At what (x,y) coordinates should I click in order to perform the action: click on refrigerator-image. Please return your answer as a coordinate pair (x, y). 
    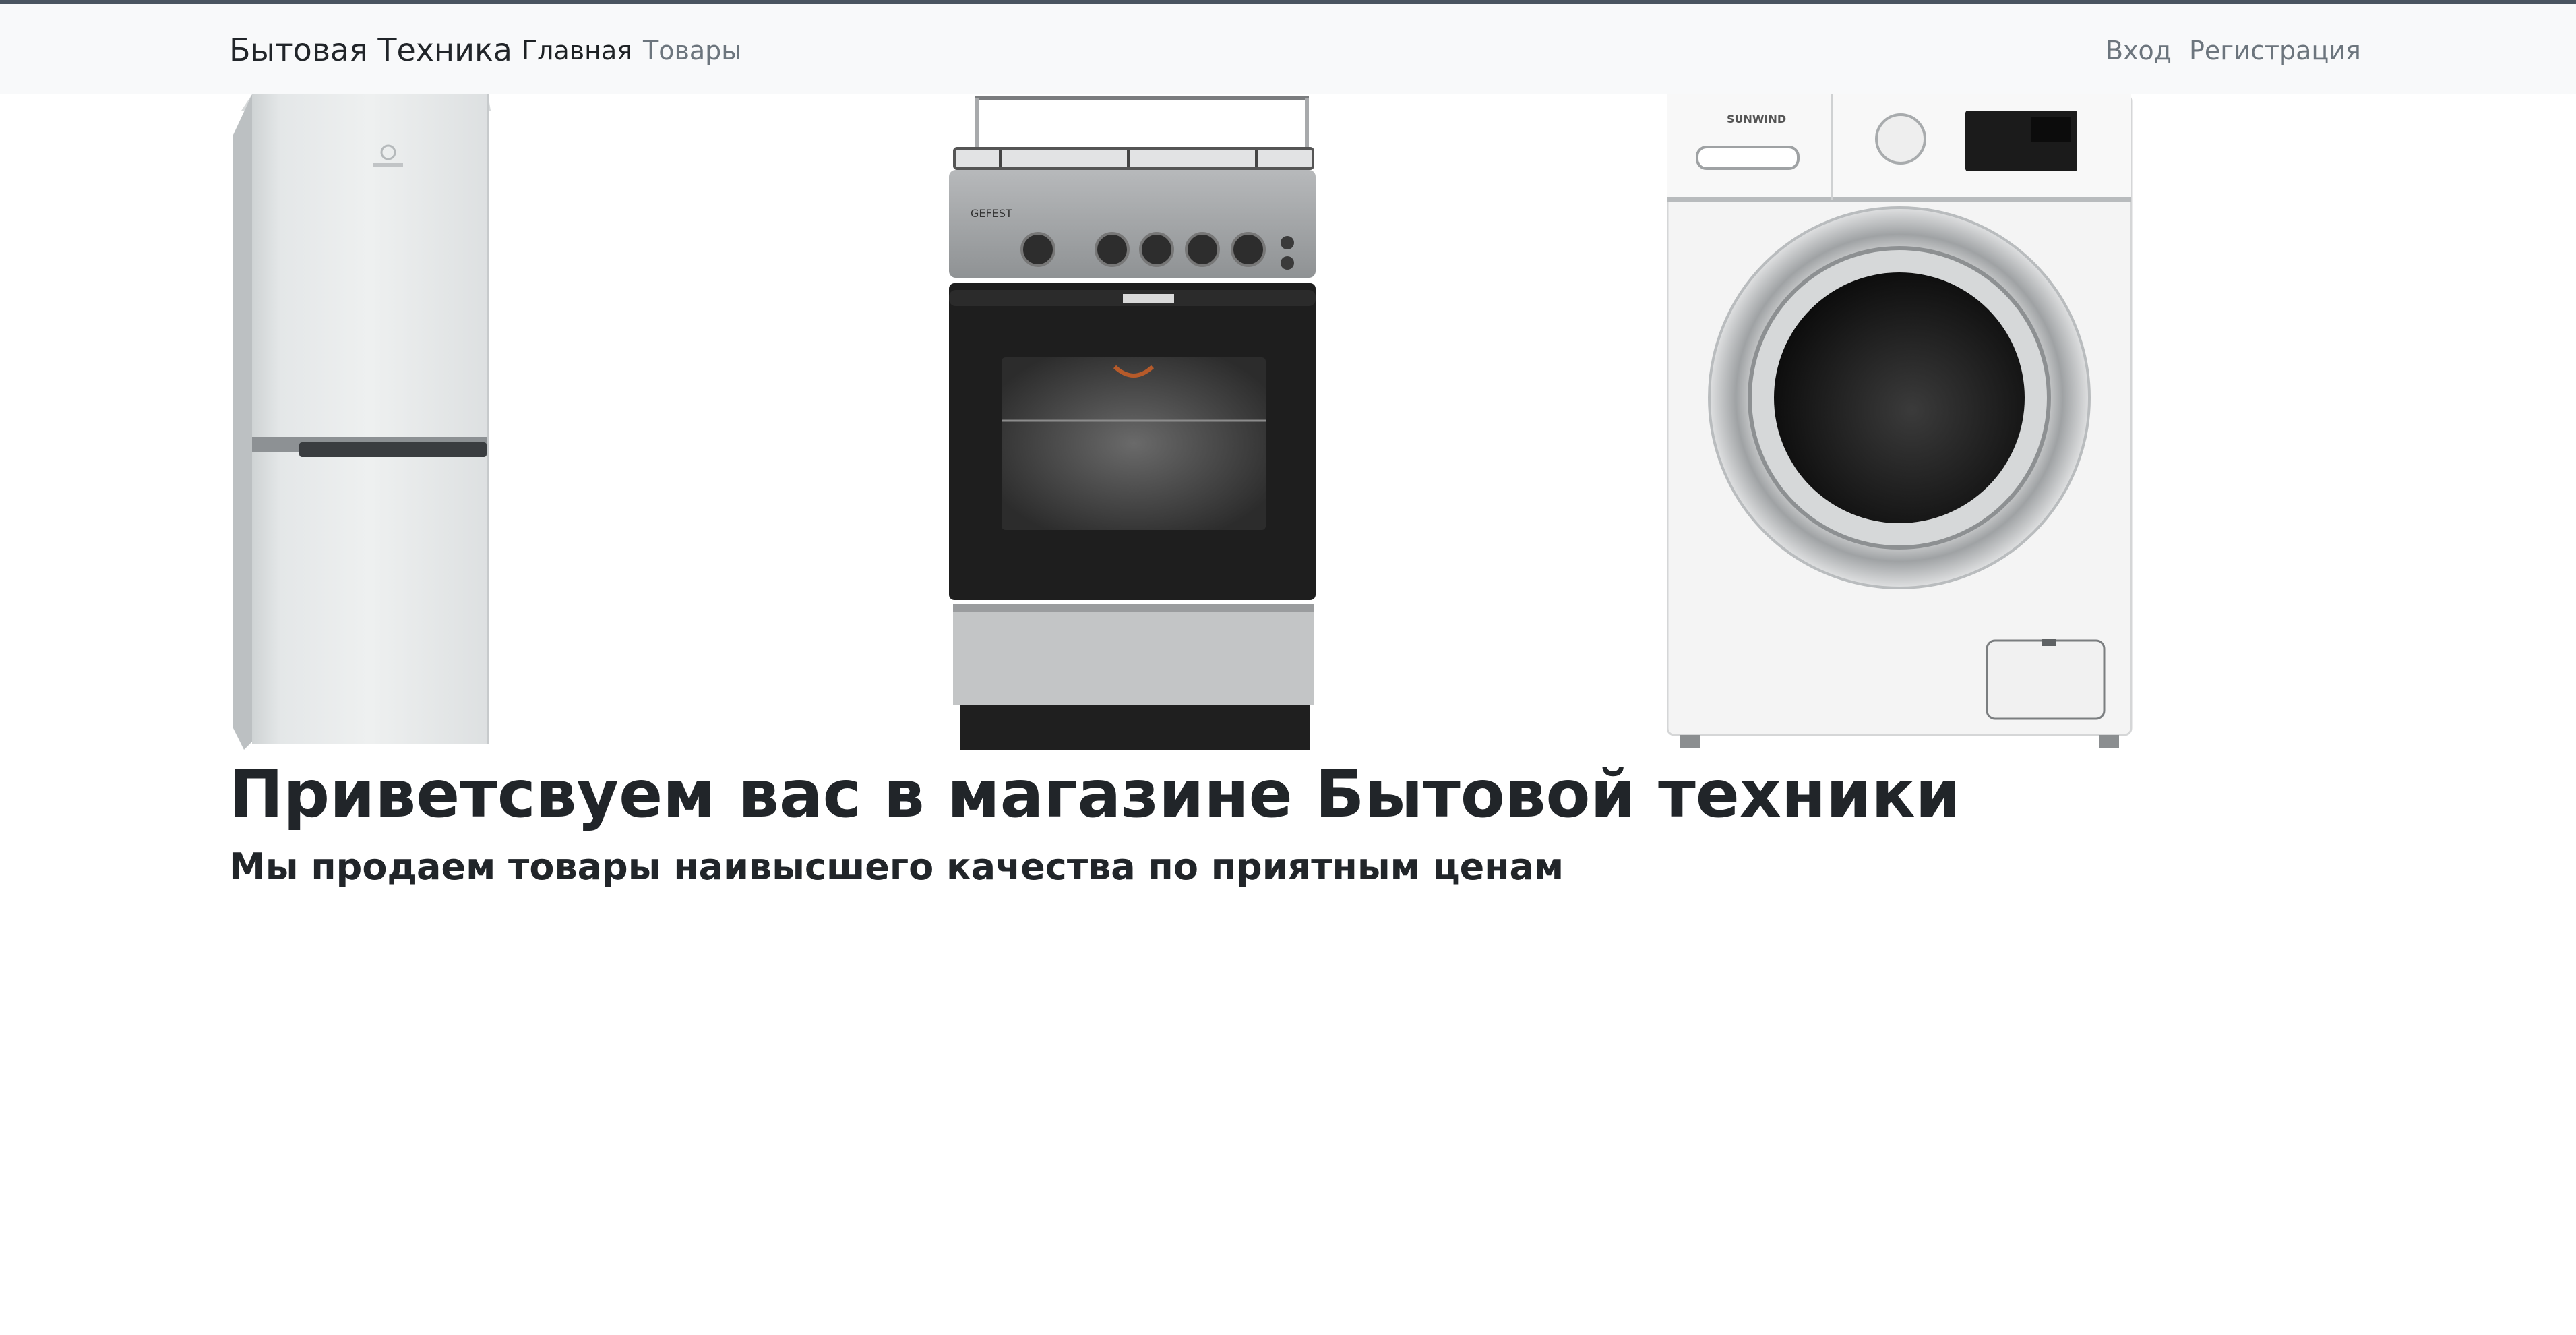
    Looking at the image, I should click on (362, 422).